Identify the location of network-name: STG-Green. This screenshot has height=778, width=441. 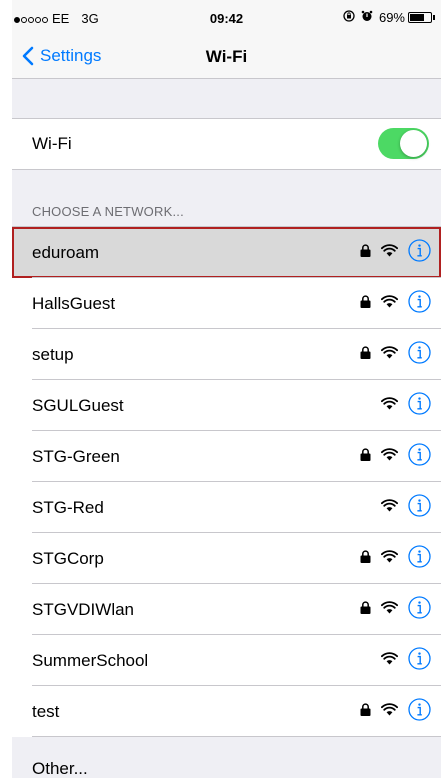
(76, 456).